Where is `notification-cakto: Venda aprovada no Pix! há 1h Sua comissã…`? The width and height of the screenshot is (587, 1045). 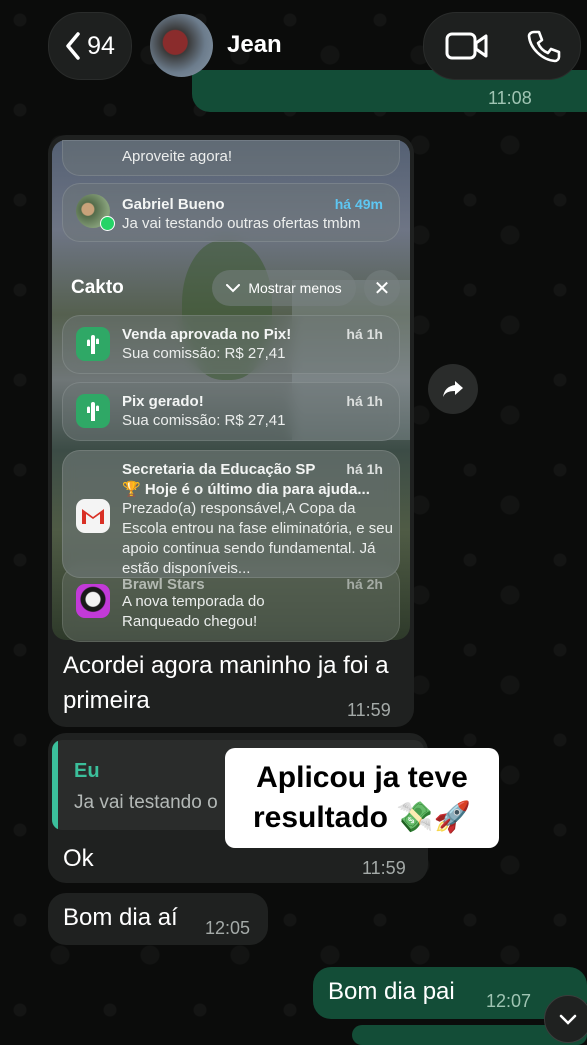
notification-cakto: Venda aprovada no Pix! há 1h Sua comissã… is located at coordinates (231, 344).